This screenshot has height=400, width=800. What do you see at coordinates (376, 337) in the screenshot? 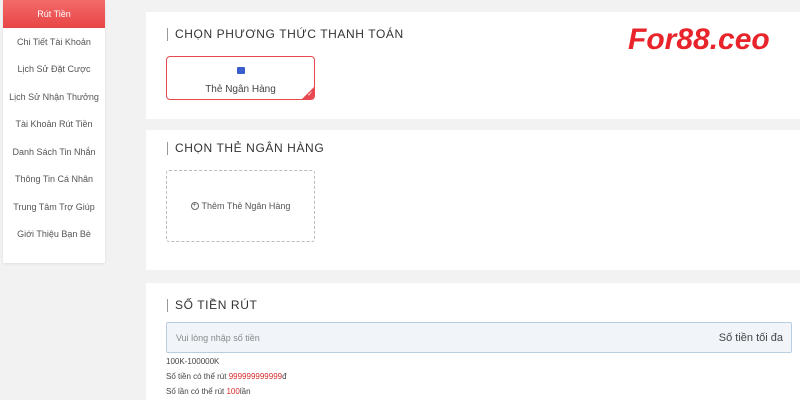
I see `amount-input` at bounding box center [376, 337].